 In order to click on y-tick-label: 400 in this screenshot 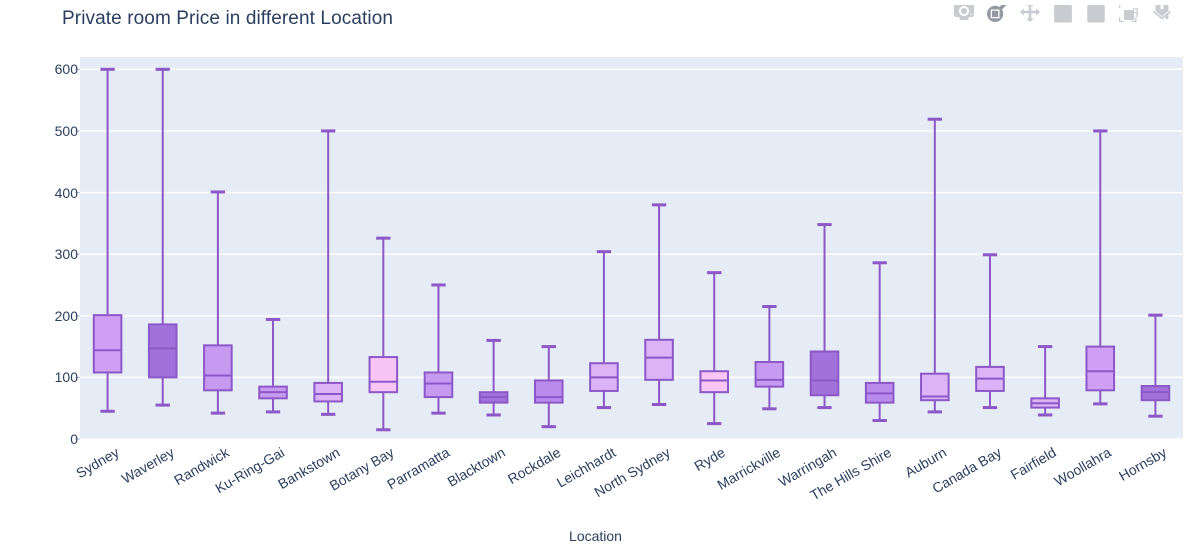, I will do `click(66, 192)`.